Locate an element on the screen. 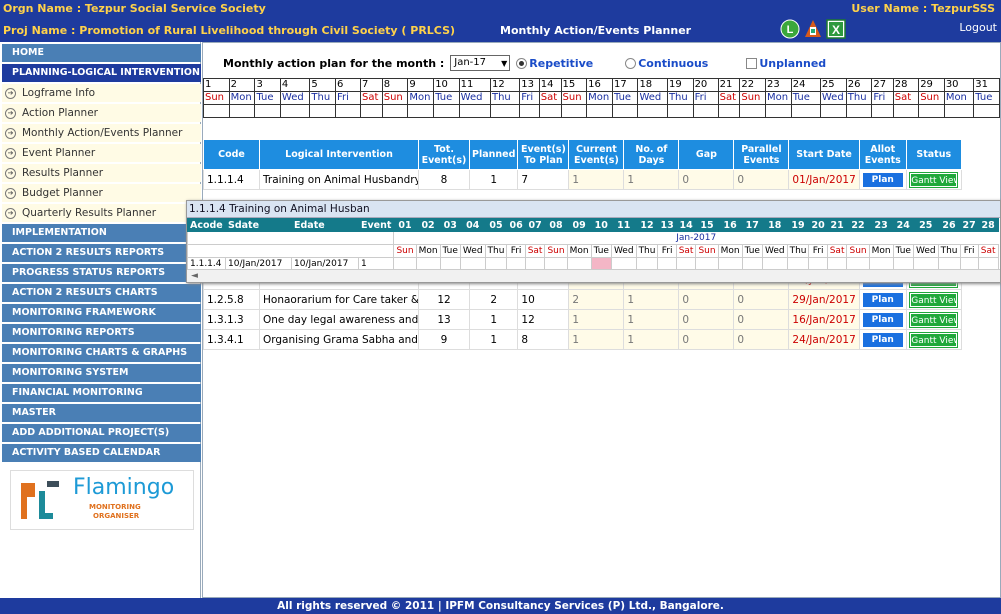 The image size is (1001, 614). sidebar-item-monitoring-framework: MONITORING FRAMEWORK is located at coordinates (101, 313).